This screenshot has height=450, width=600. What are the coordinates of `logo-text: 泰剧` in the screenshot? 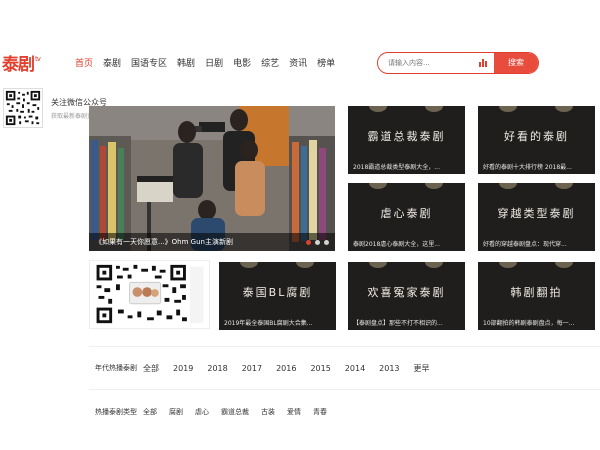 It's located at (18, 65).